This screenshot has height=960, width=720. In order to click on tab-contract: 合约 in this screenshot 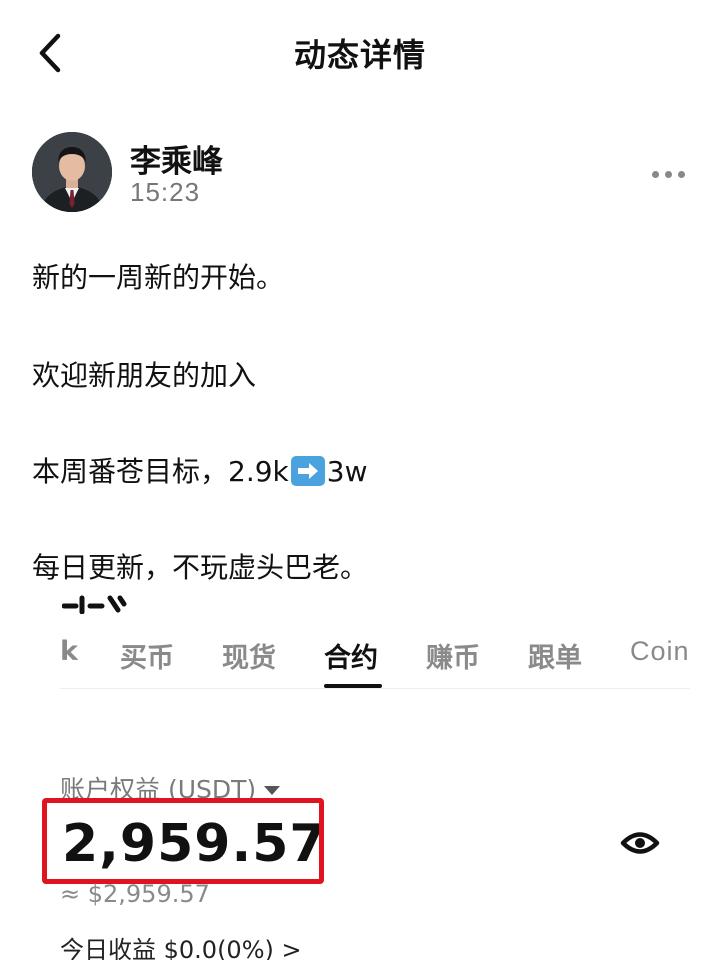, I will do `click(351, 655)`.